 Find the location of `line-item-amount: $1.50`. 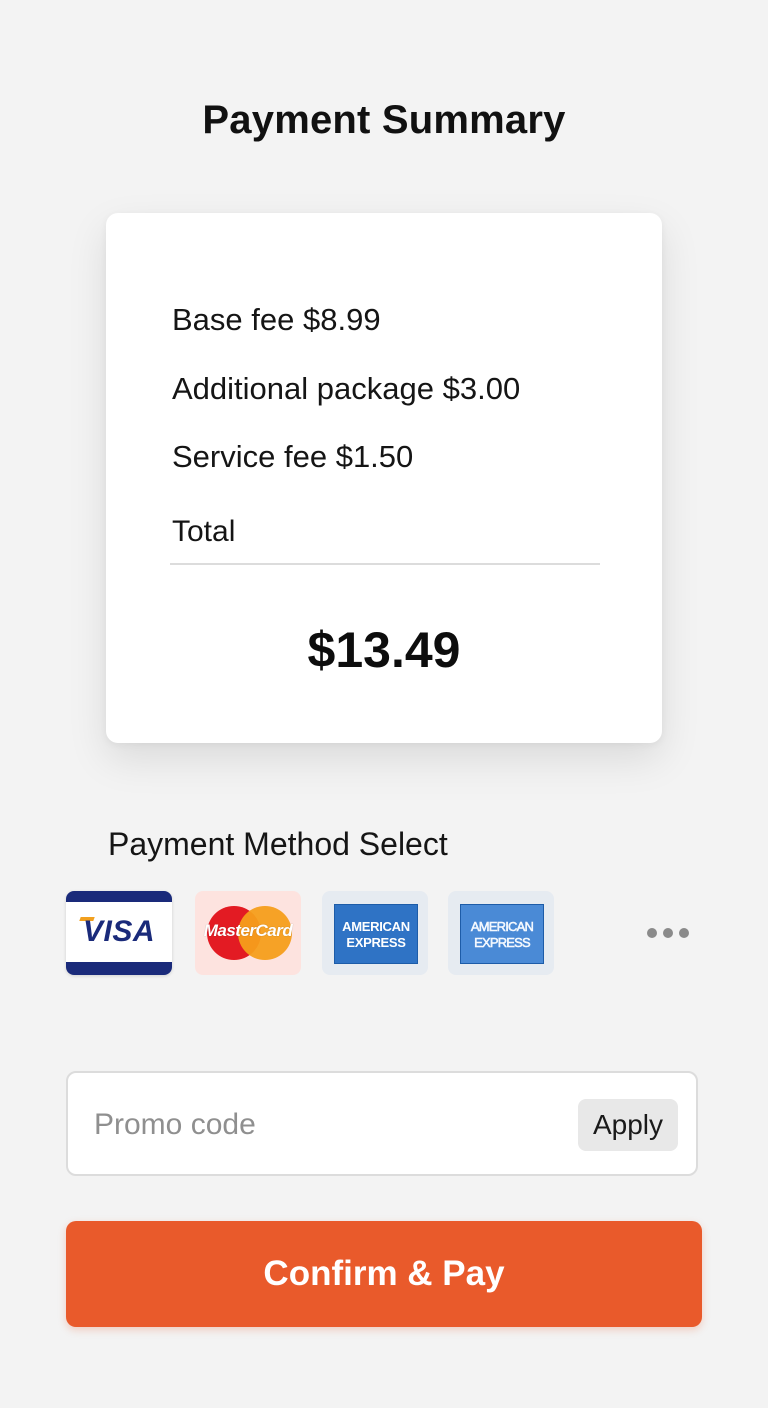

line-item-amount: $1.50 is located at coordinates (374, 456).